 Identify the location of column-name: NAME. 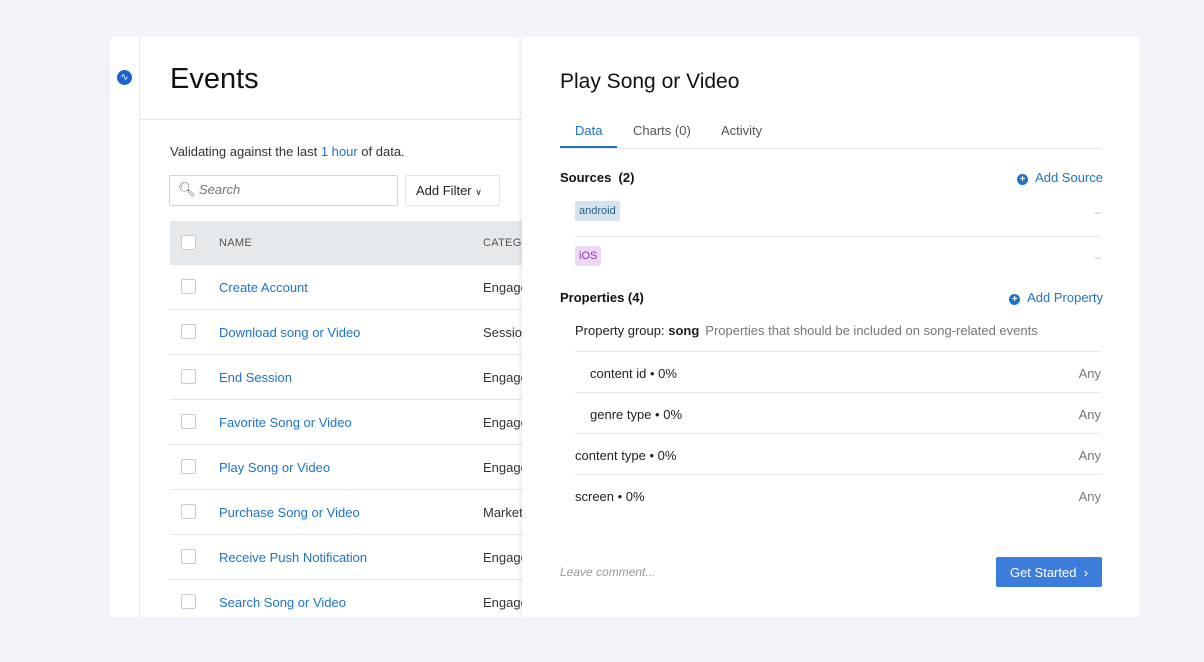
(235, 243).